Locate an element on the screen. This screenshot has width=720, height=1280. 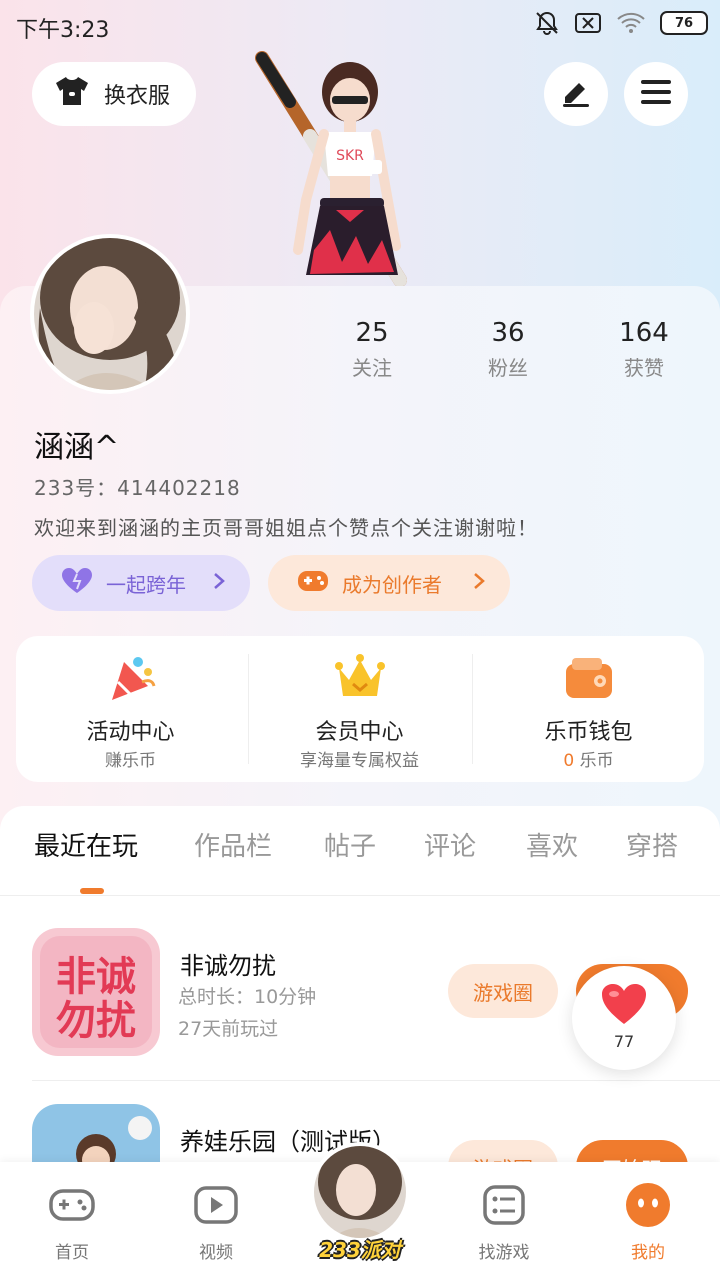
feature-card: 活动中心 赚乐币 会员中心 享海量专属权益 乐币钱包 0 乐币 is located at coordinates (360, 709).